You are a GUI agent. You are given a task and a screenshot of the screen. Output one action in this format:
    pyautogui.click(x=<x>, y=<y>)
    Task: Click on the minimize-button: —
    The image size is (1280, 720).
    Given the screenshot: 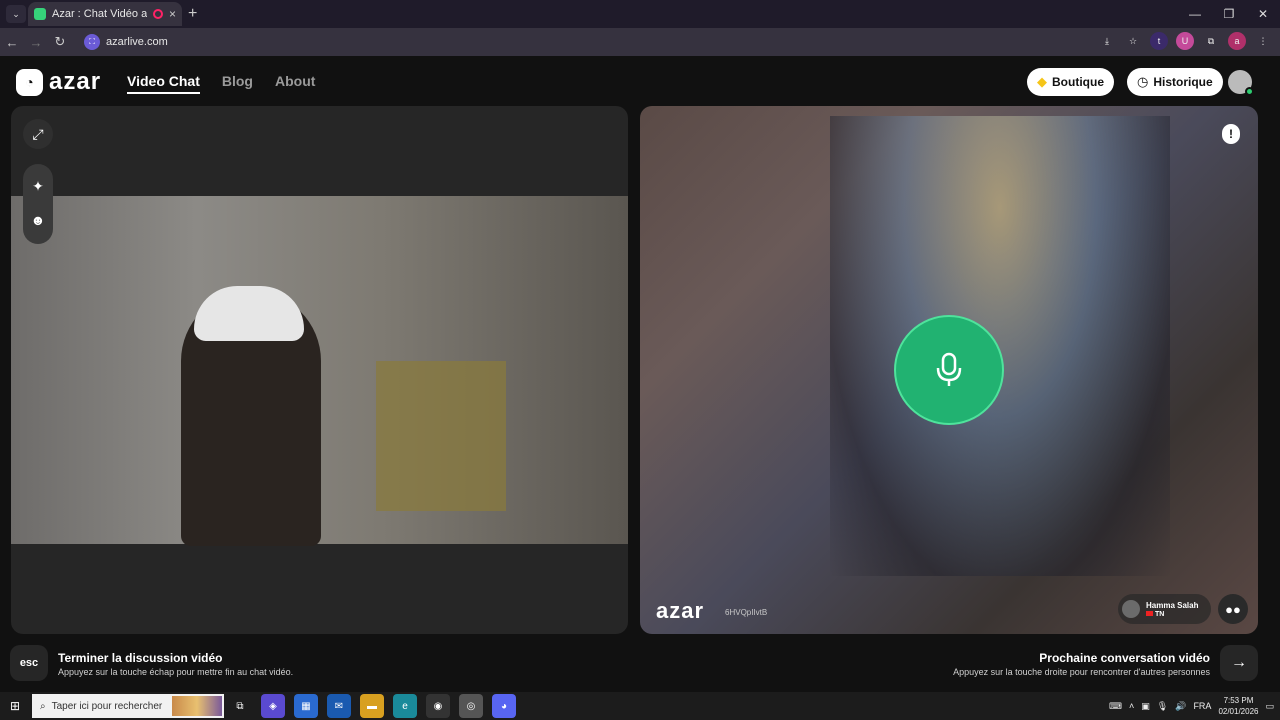 What is the action you would take?
    pyautogui.click(x=1195, y=14)
    